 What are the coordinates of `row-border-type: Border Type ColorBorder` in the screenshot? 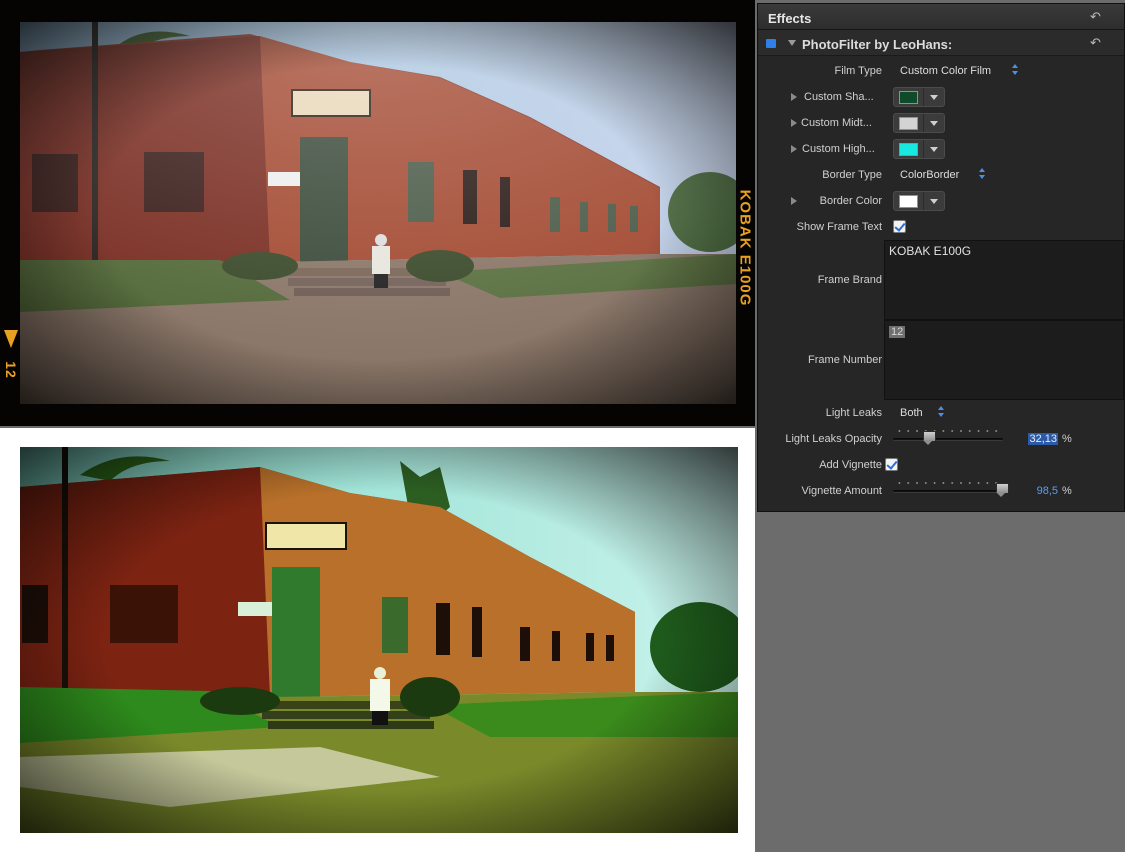 It's located at (941, 175).